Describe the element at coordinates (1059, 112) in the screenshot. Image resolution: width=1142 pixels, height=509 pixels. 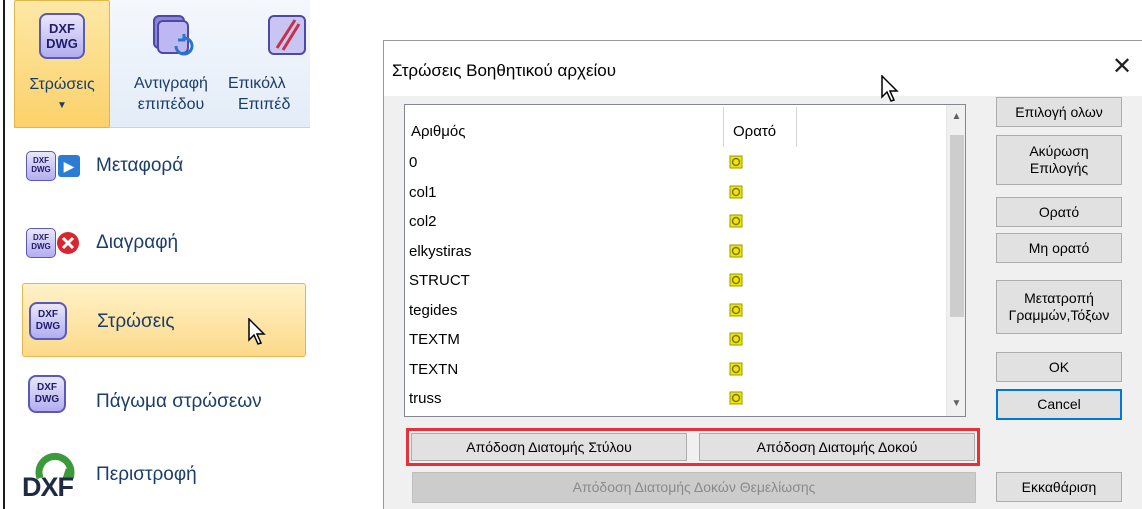
I see `select-all-button: Επιλογή ολων` at that location.